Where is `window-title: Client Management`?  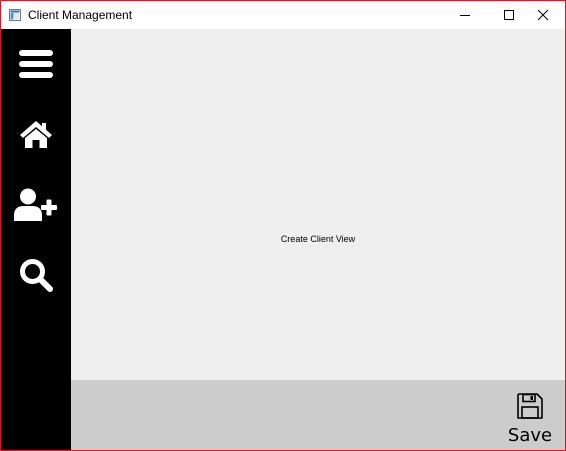 window-title: Client Management is located at coordinates (80, 15).